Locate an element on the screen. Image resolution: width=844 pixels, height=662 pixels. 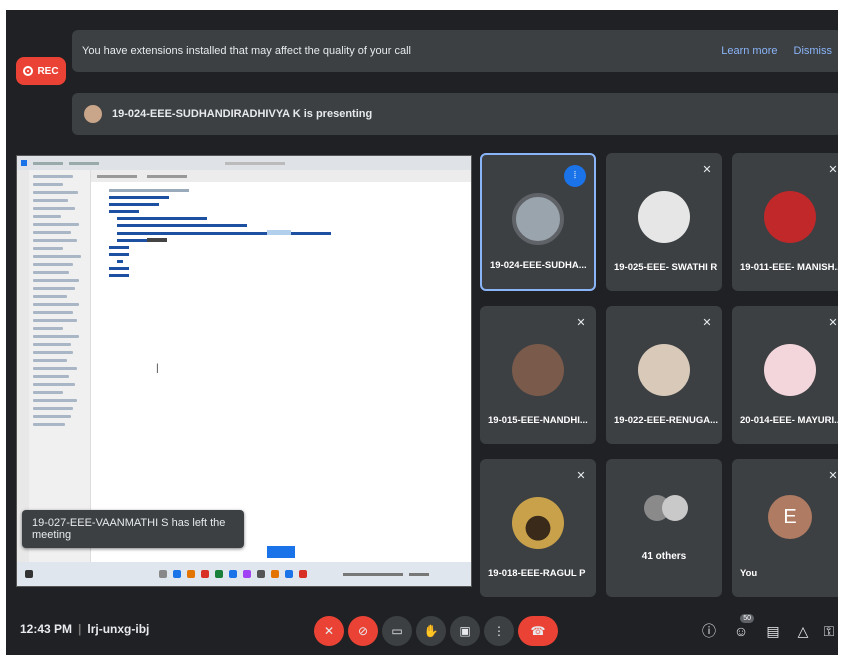
lock-icon: ⚿ is located at coordinates (829, 630).